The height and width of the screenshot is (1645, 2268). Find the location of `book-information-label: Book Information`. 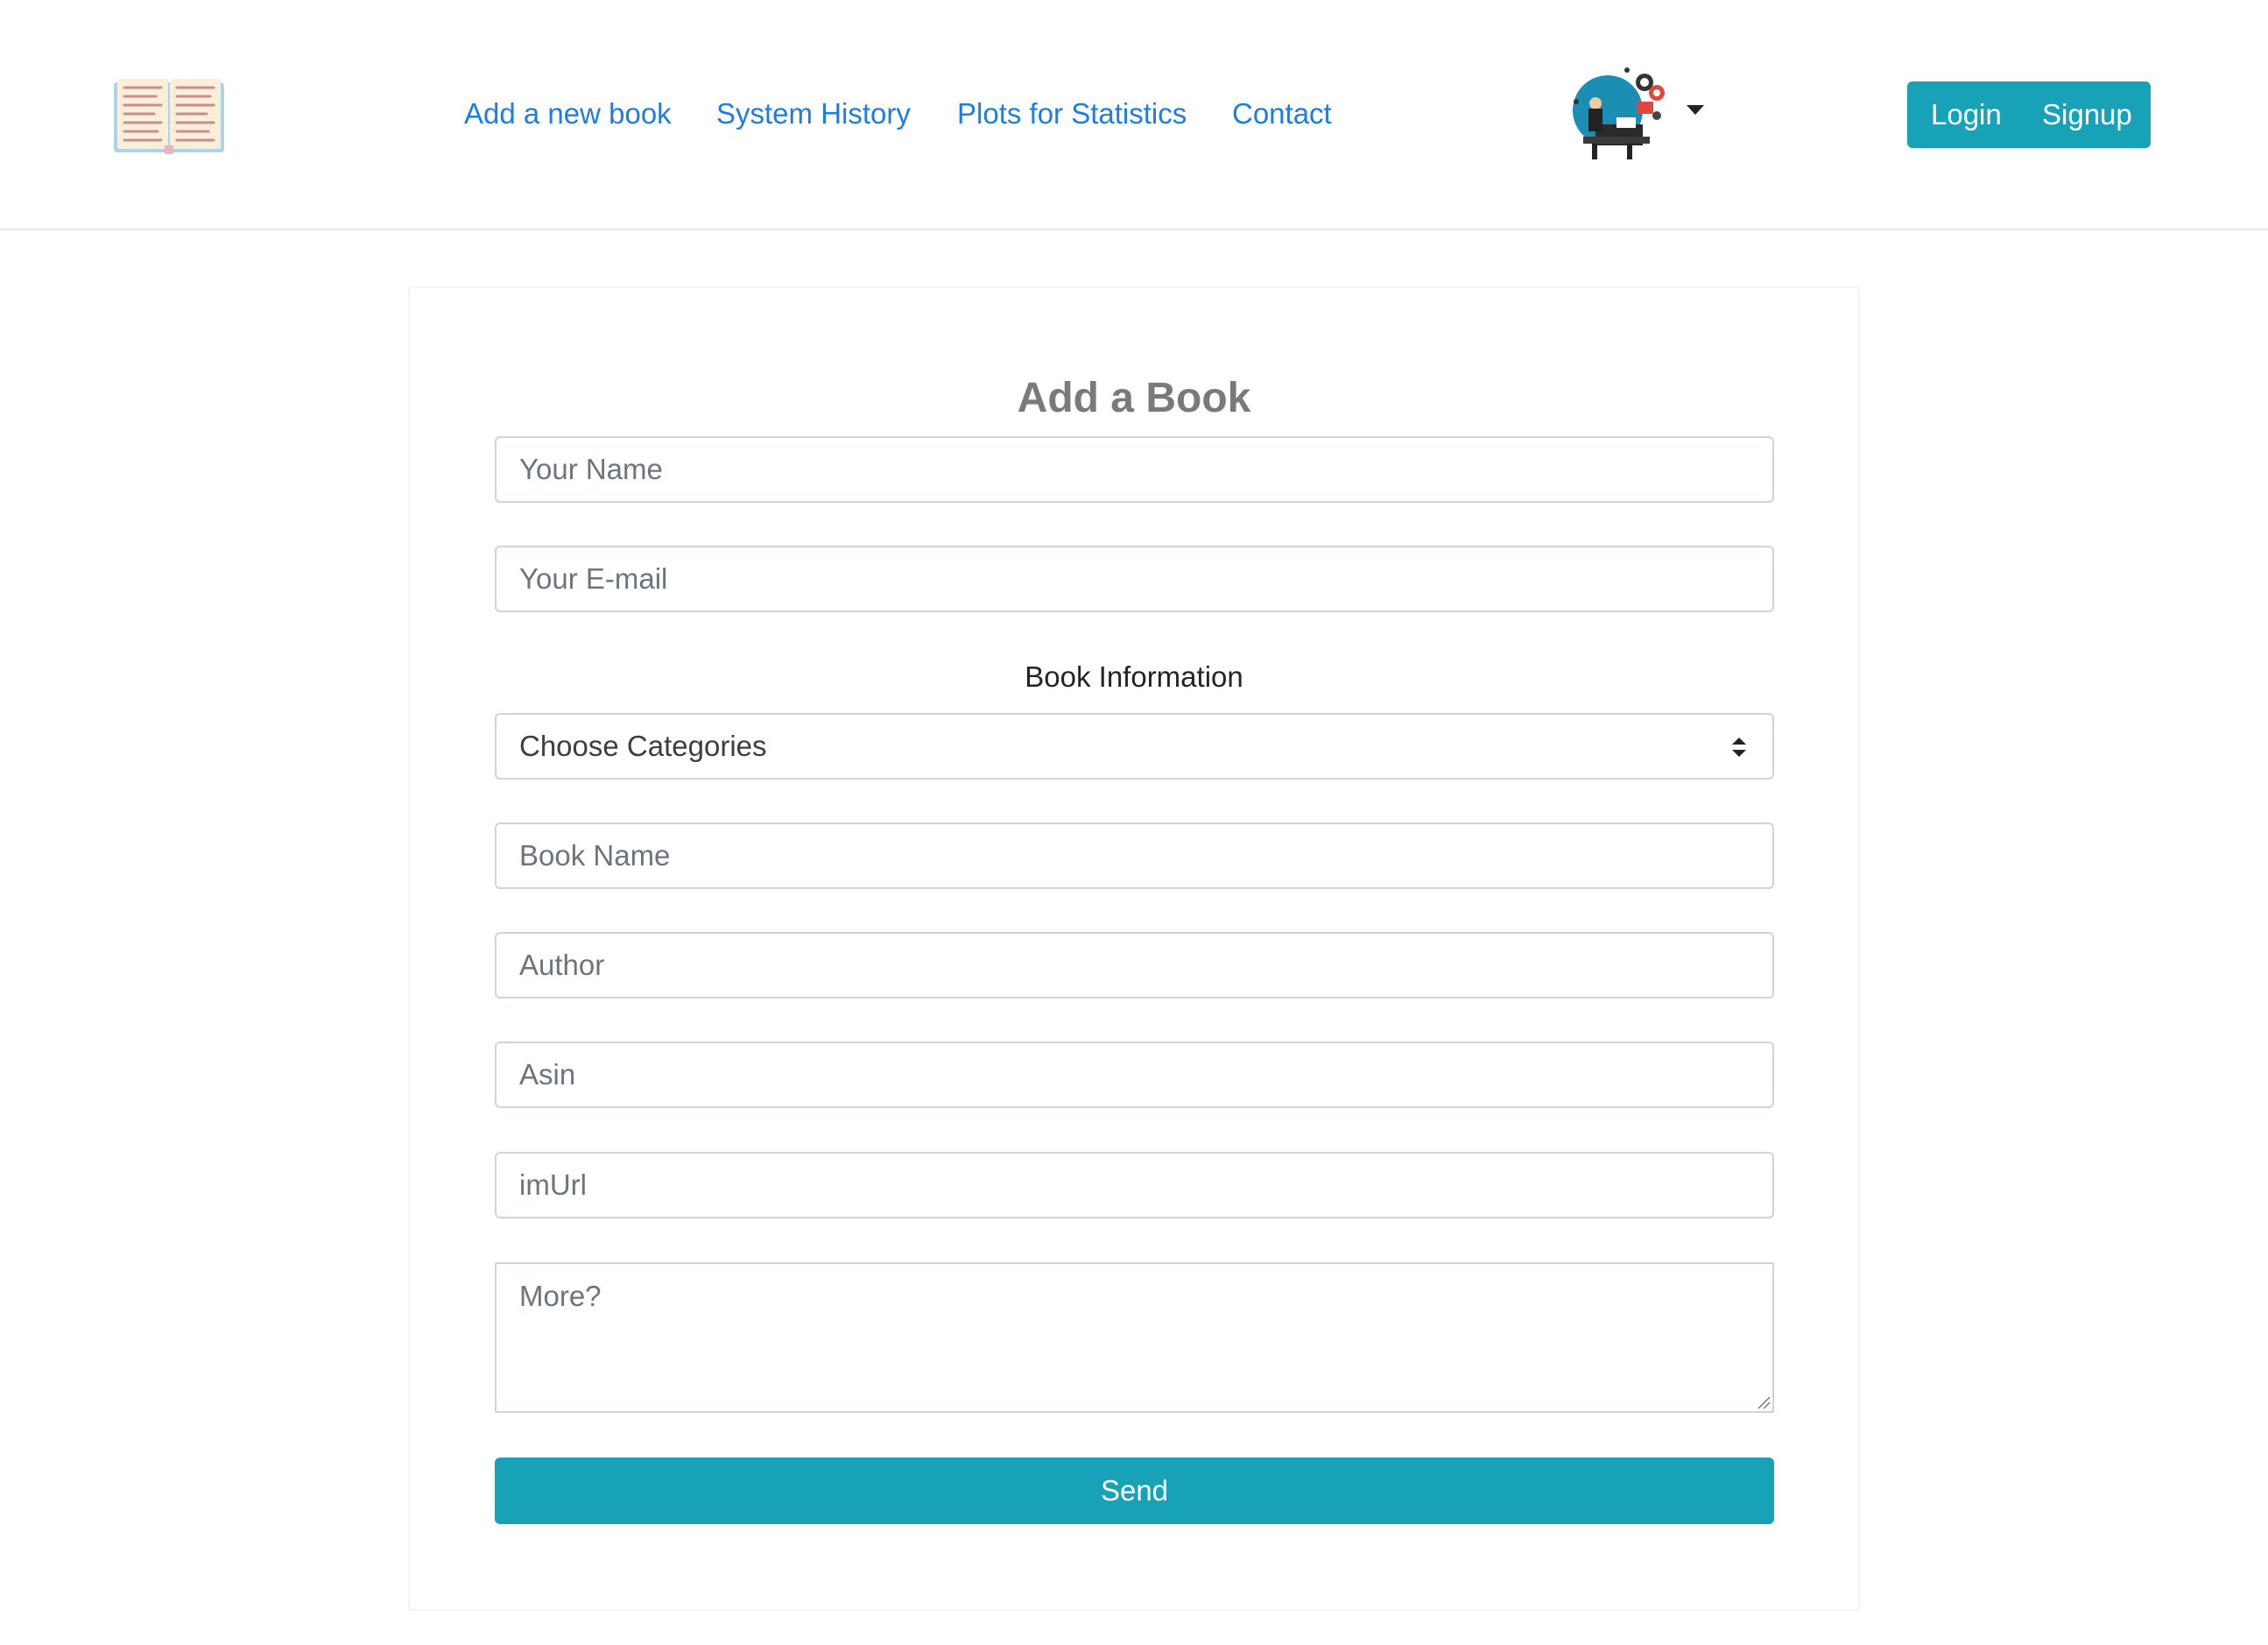

book-information-label: Book Information is located at coordinates (1134, 676).